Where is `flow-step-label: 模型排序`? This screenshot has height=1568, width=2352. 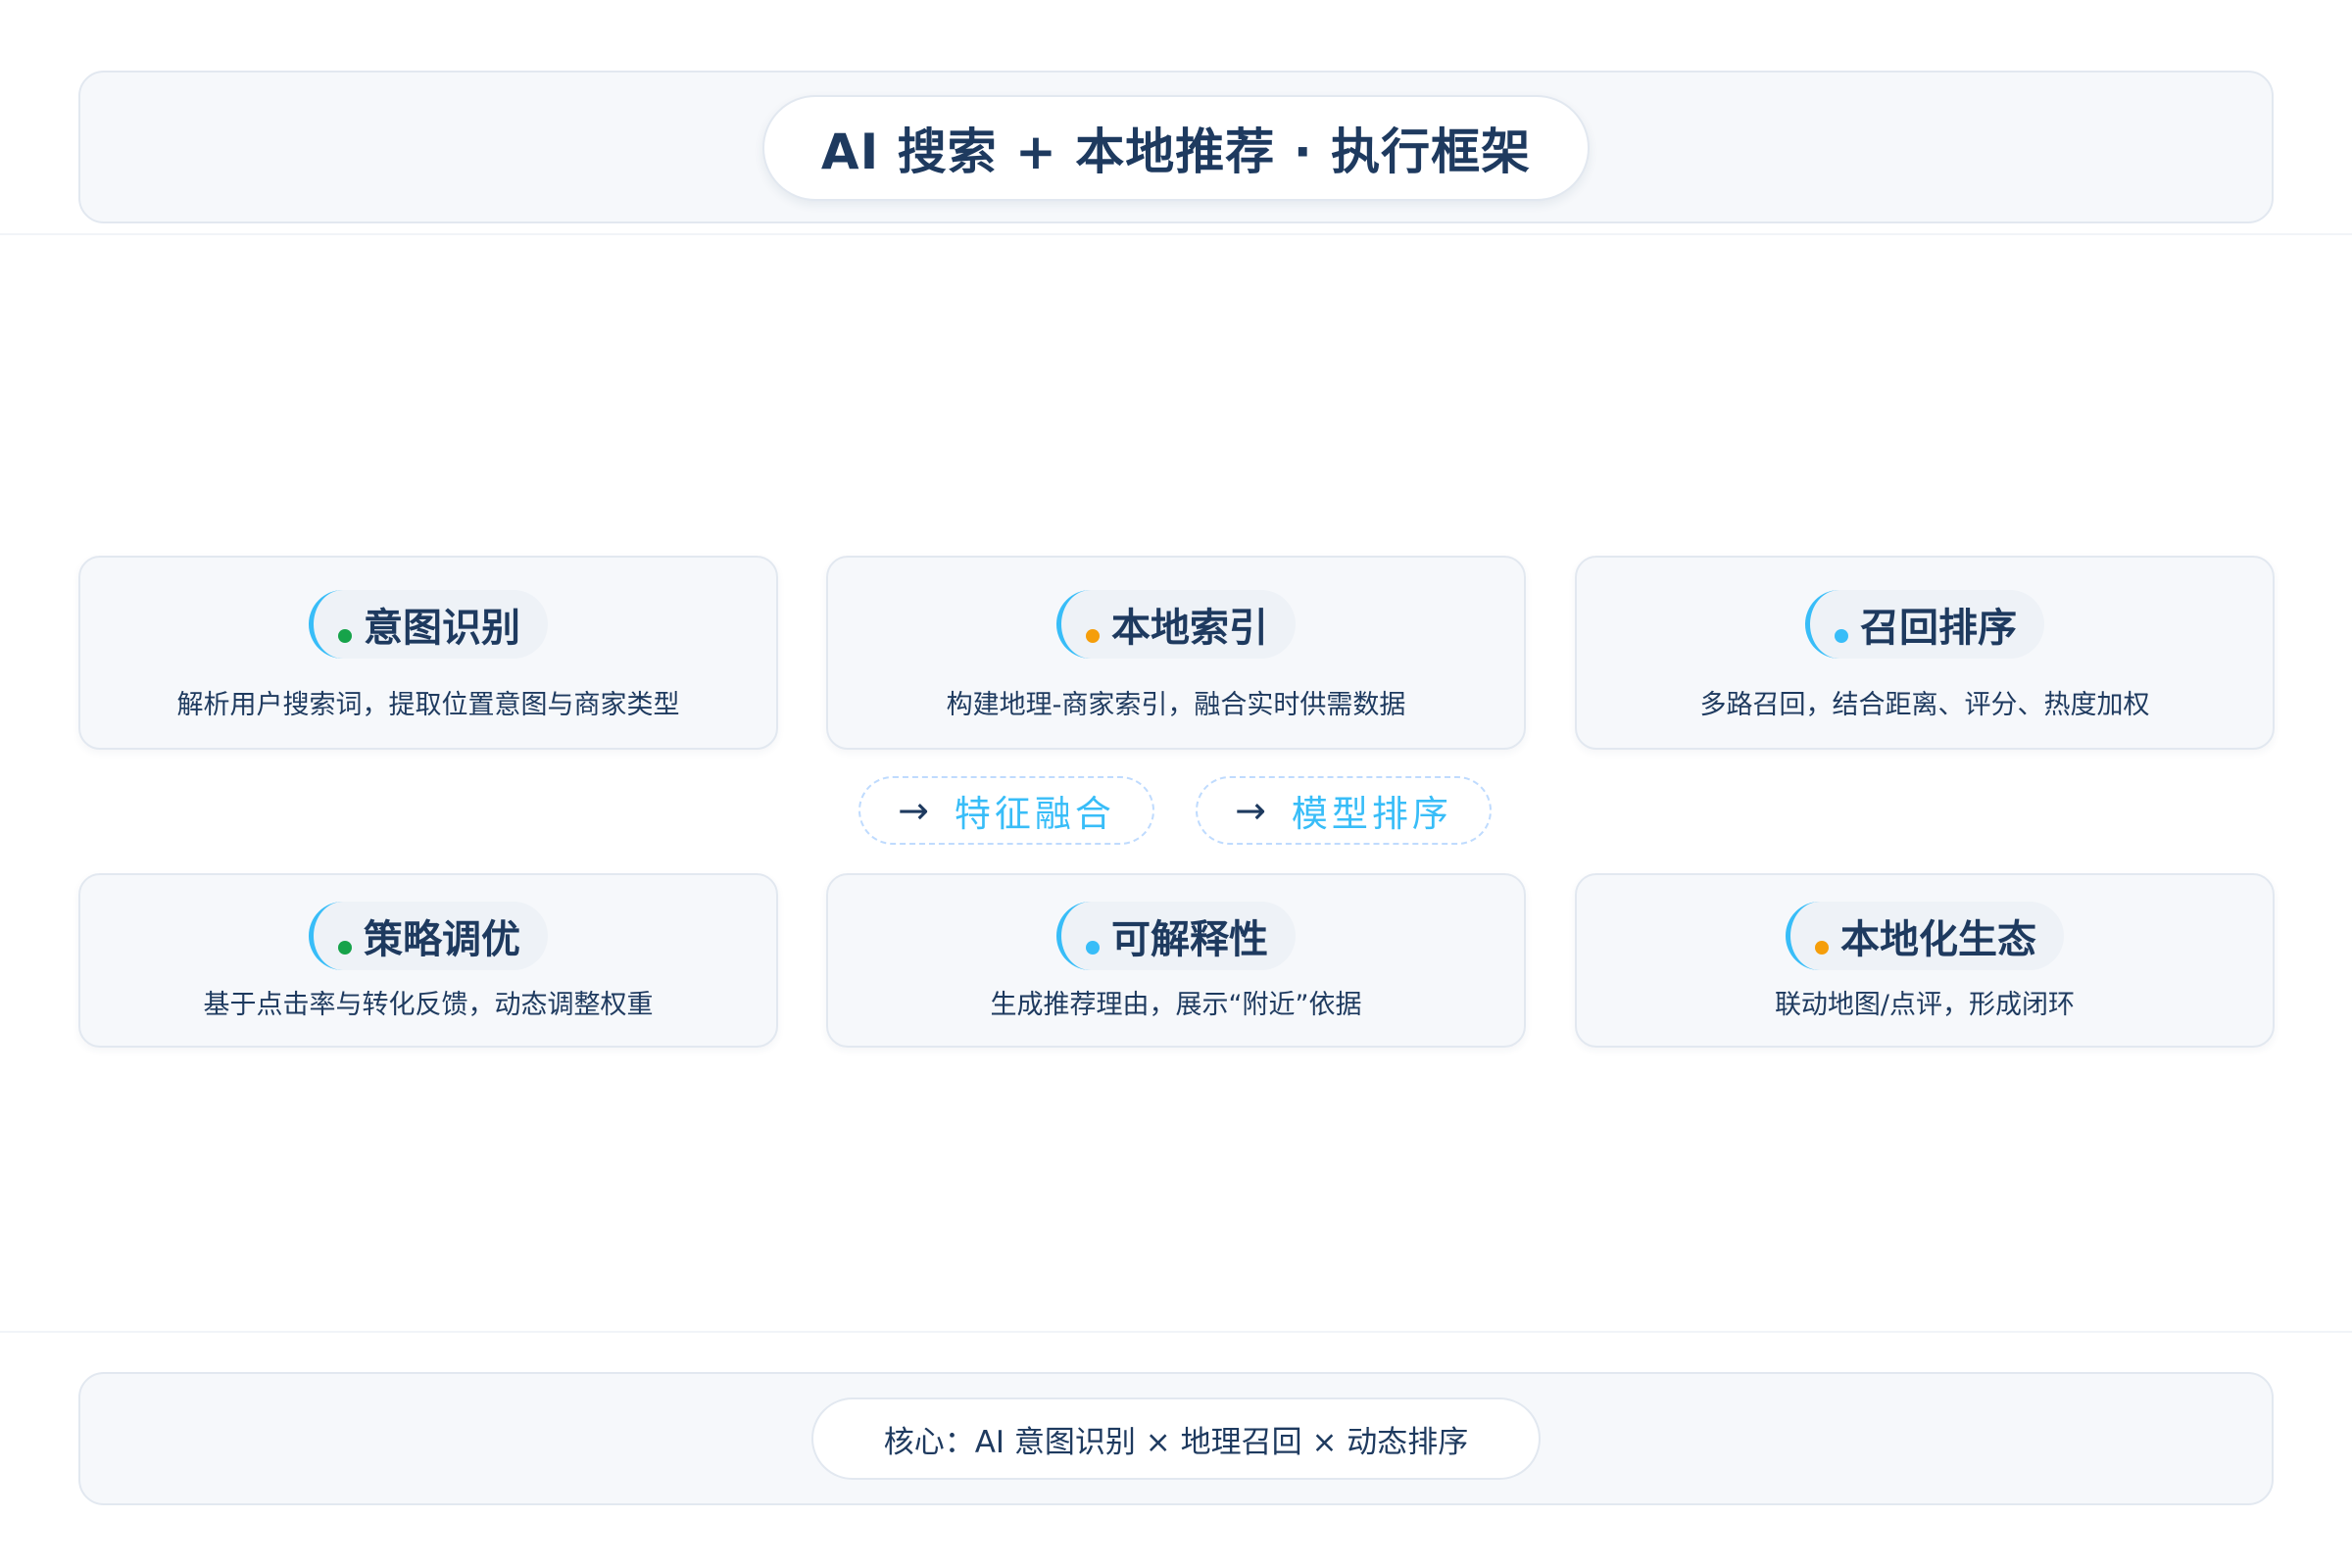 flow-step-label: 模型排序 is located at coordinates (1371, 814).